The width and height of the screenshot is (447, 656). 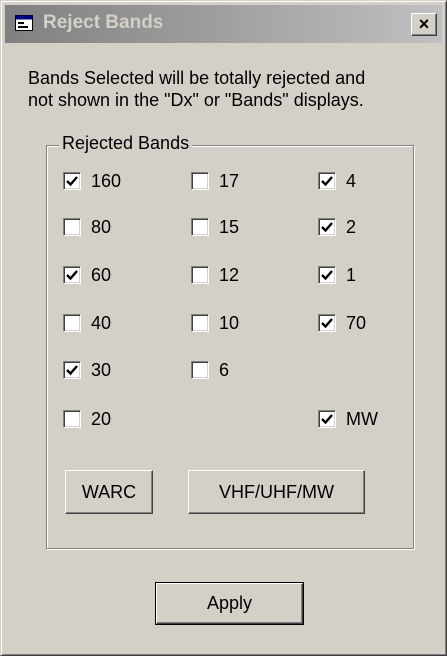 What do you see at coordinates (87, 275) in the screenshot?
I see `checkbox-band-60: 60` at bounding box center [87, 275].